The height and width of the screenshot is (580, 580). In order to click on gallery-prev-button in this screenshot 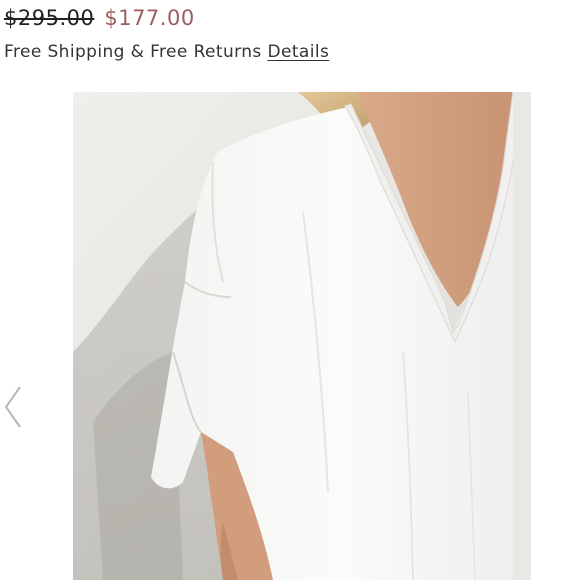, I will do `click(13, 407)`.